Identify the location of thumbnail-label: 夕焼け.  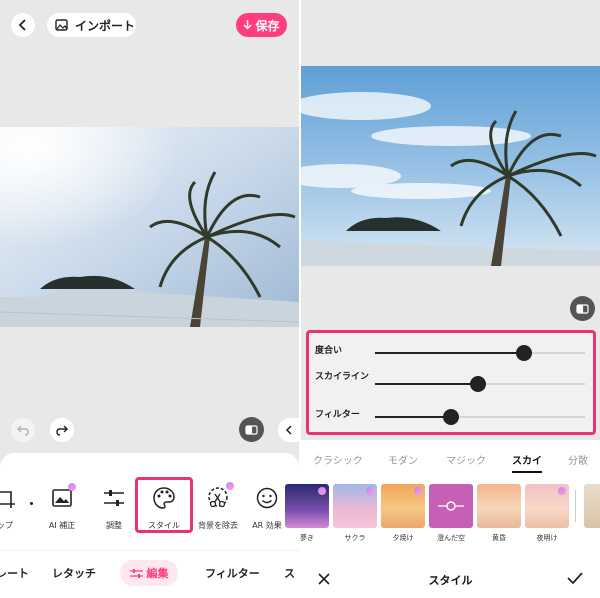
(403, 538).